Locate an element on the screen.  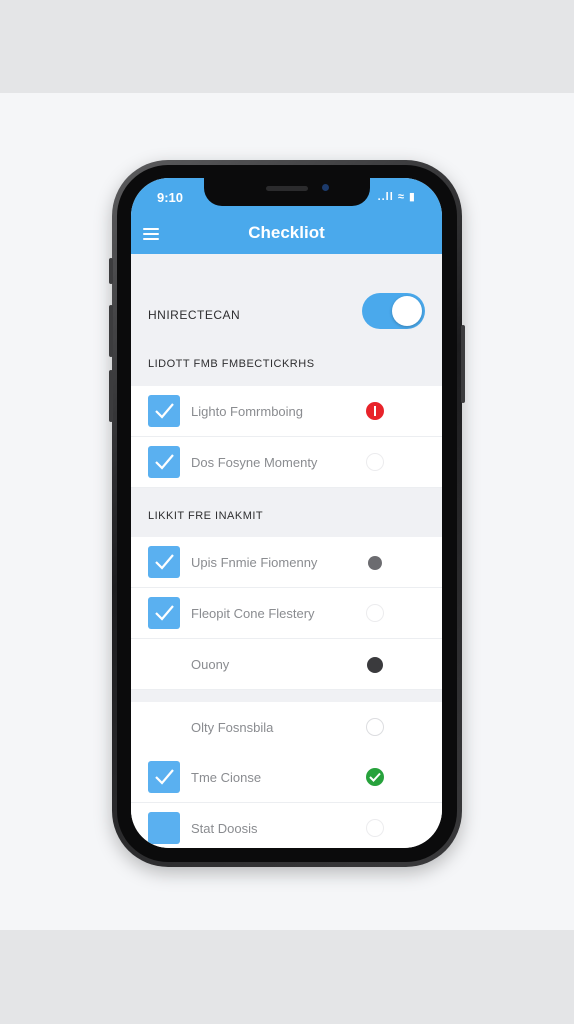
list-item: Dos Fosyne Momenty is located at coordinates (286, 462).